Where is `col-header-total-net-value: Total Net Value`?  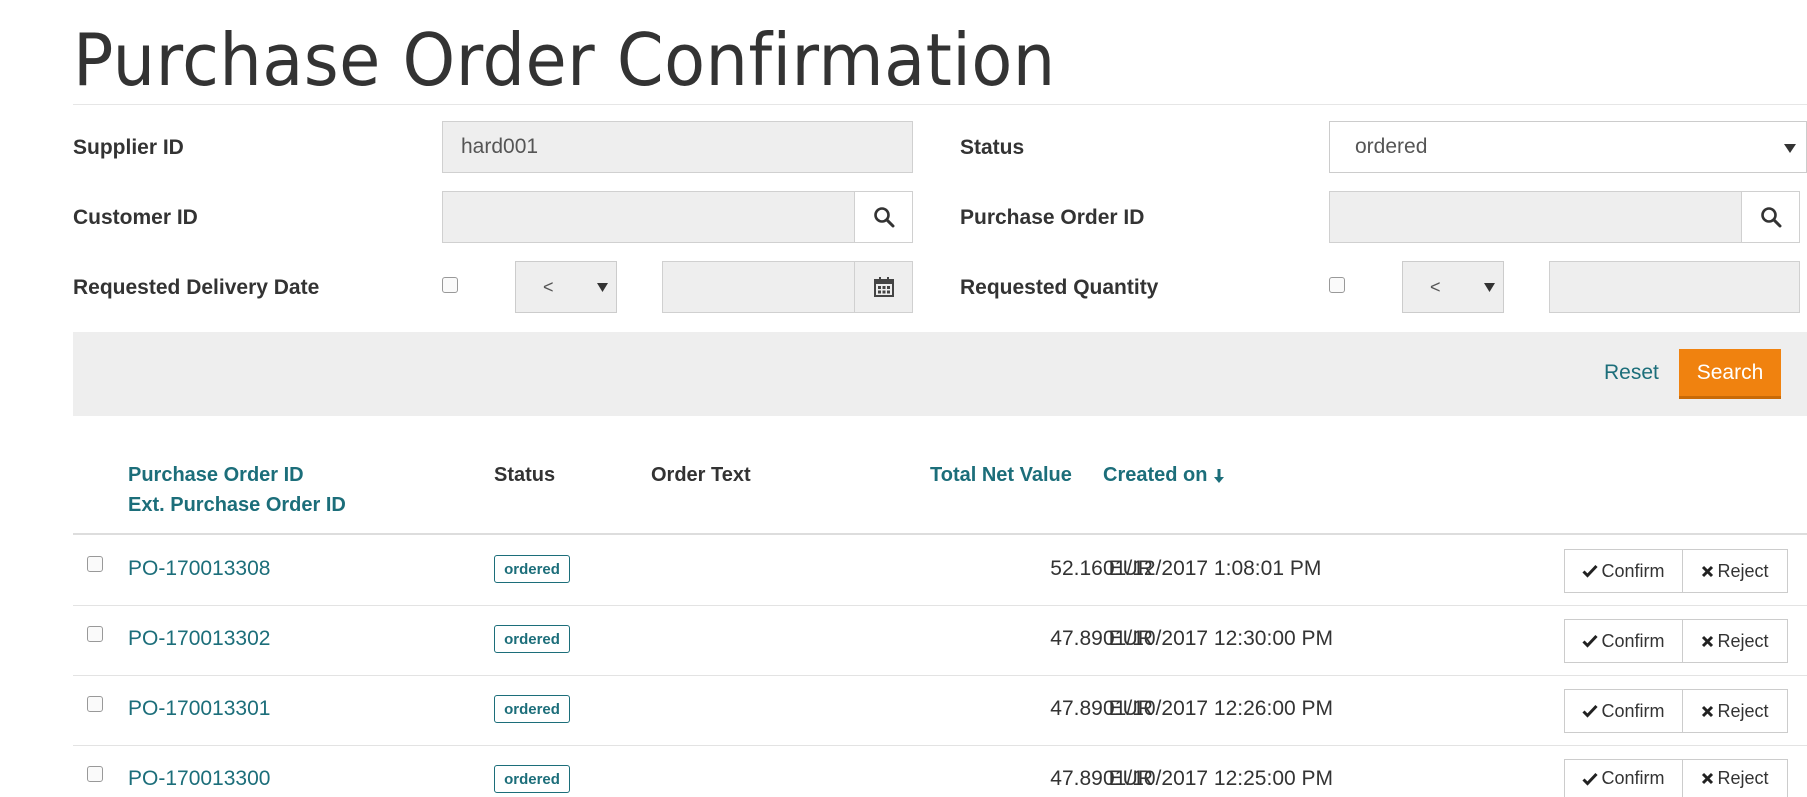 col-header-total-net-value: Total Net Value is located at coordinates (1001, 475).